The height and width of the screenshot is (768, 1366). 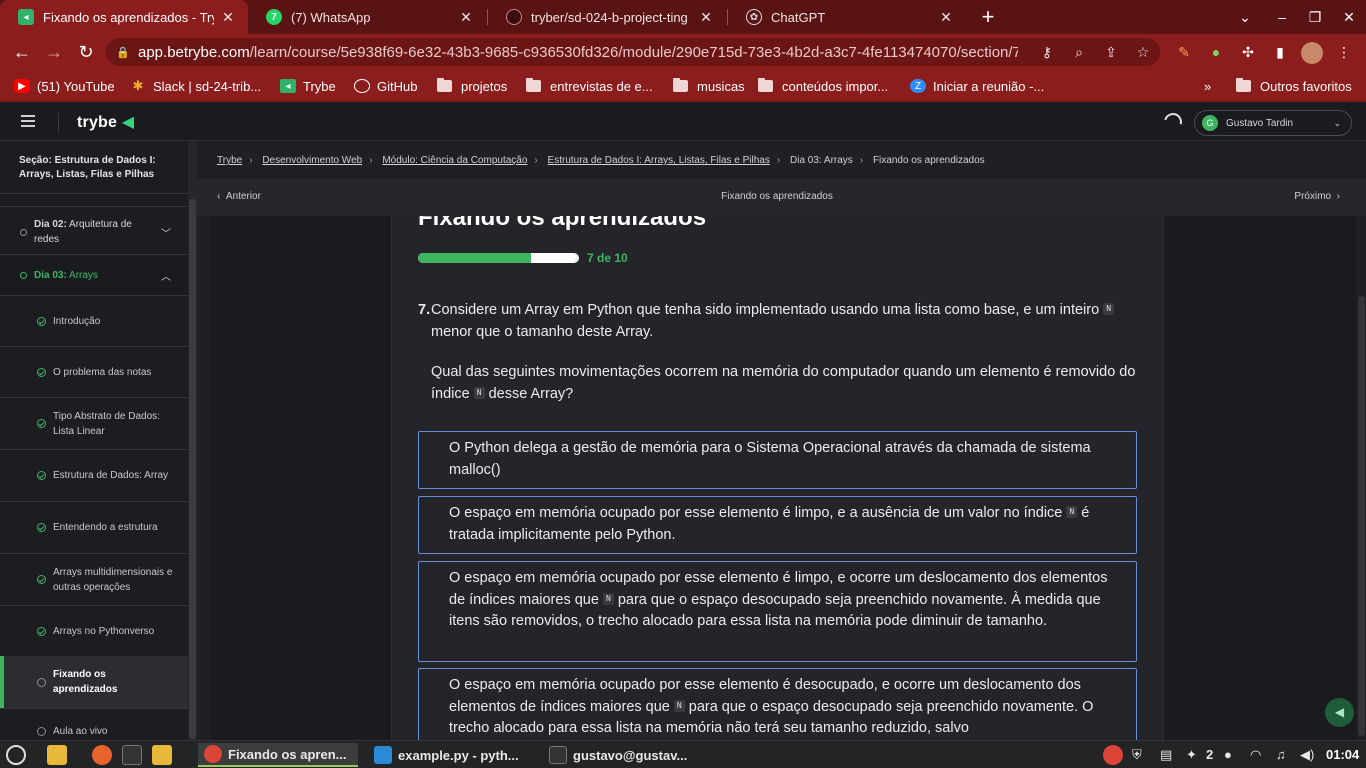 I want to click on content-scrollbar, so click(x=1361, y=478).